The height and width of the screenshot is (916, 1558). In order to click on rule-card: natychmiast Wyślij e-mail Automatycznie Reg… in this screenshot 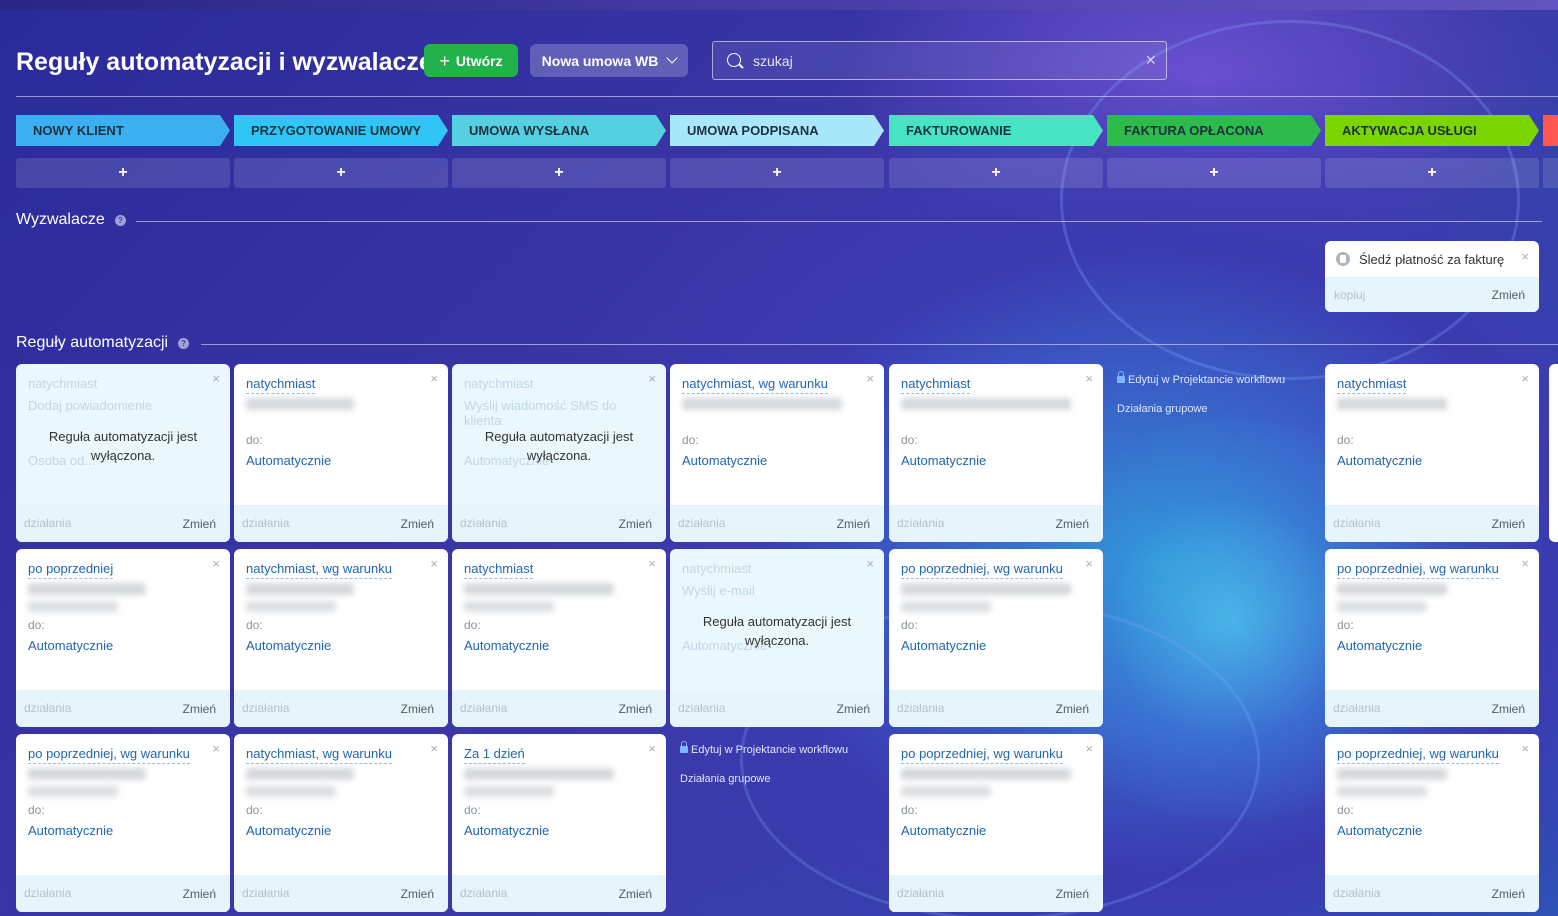, I will do `click(777, 638)`.